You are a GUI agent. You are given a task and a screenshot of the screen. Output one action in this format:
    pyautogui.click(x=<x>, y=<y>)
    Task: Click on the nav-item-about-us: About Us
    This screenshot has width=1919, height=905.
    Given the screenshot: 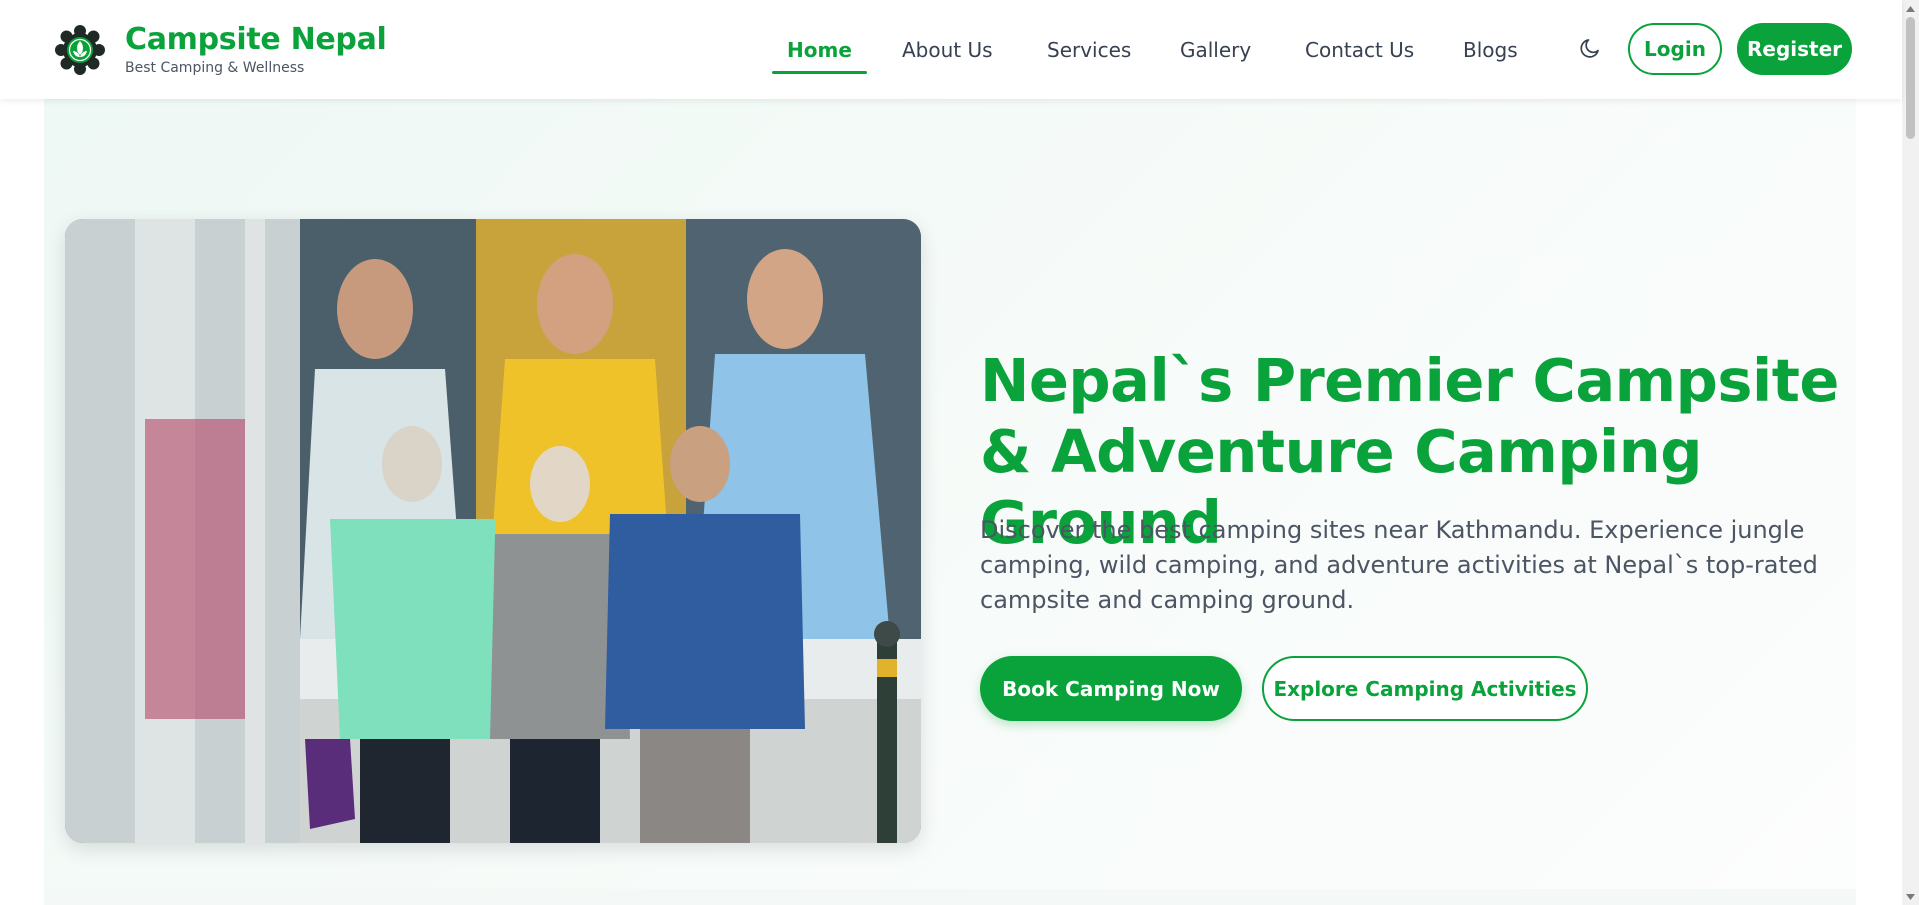 What is the action you would take?
    pyautogui.click(x=947, y=50)
    